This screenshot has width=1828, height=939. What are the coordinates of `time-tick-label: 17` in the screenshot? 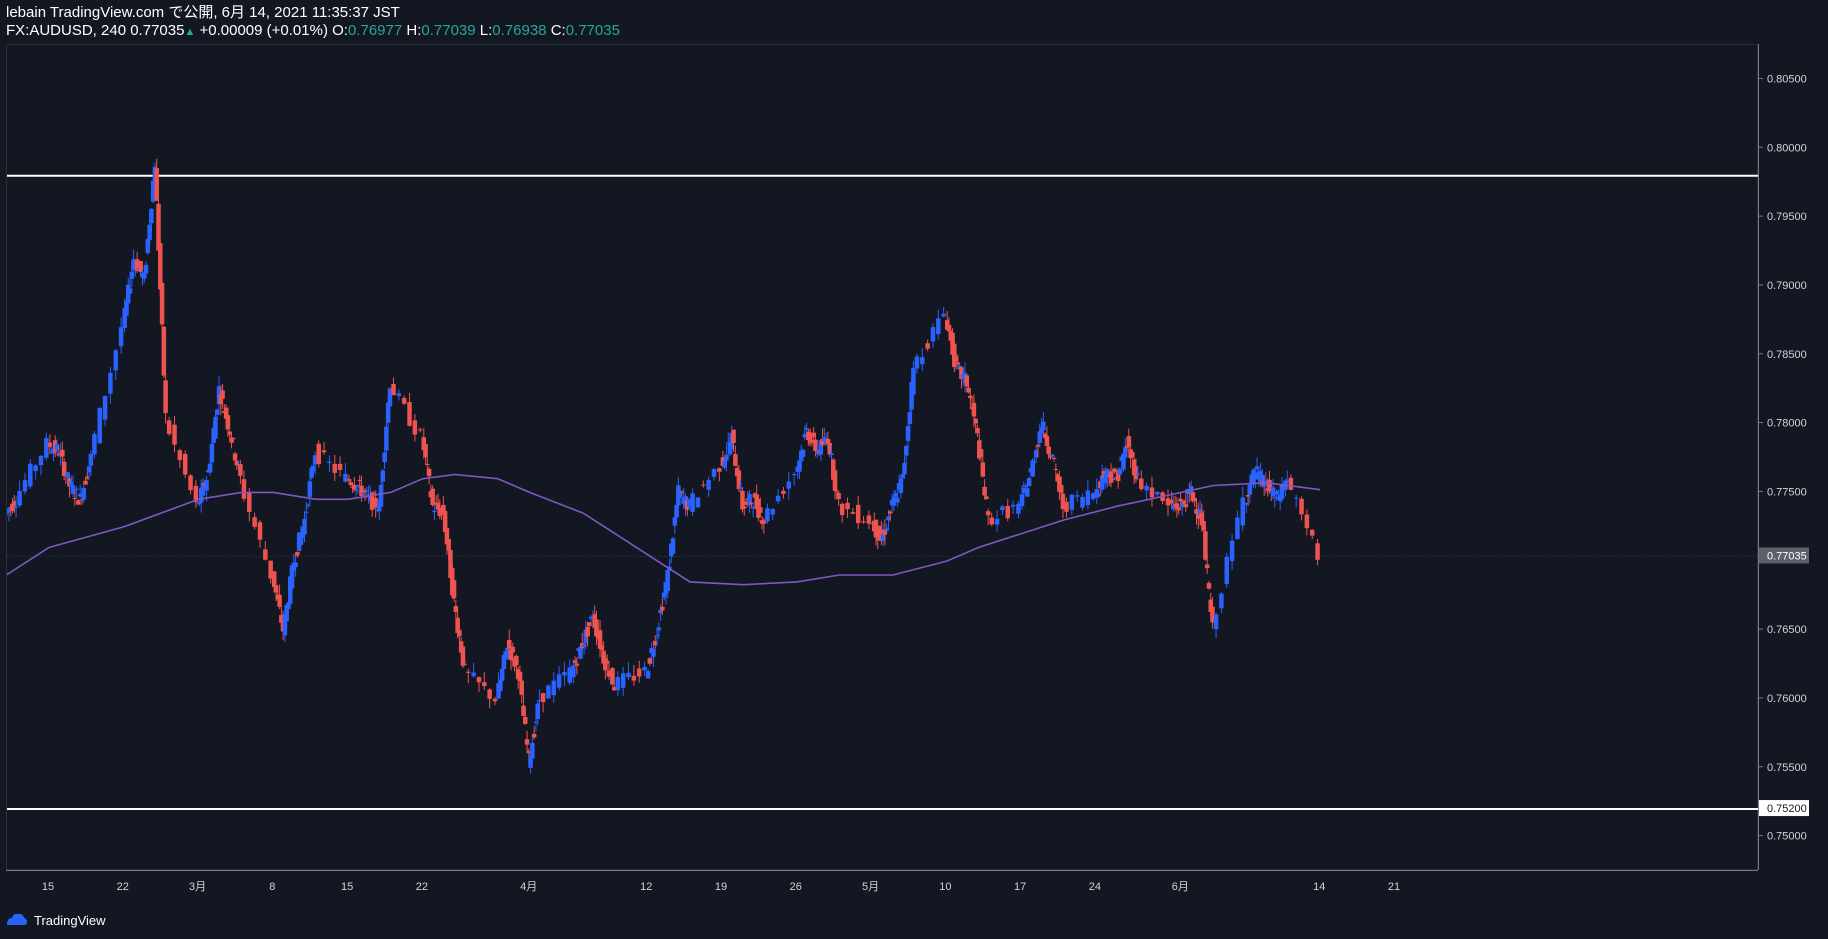 It's located at (1020, 887).